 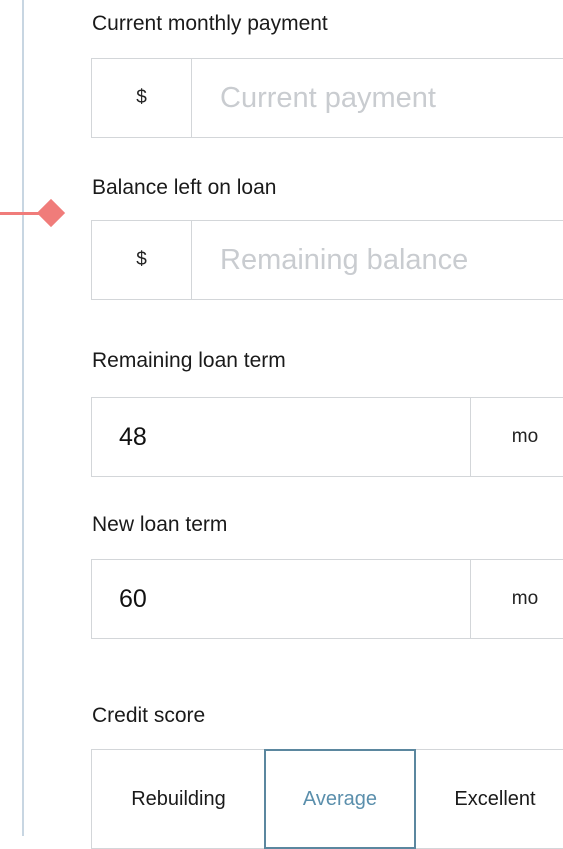 I want to click on remaining-term-value: 48, so click(x=133, y=436).